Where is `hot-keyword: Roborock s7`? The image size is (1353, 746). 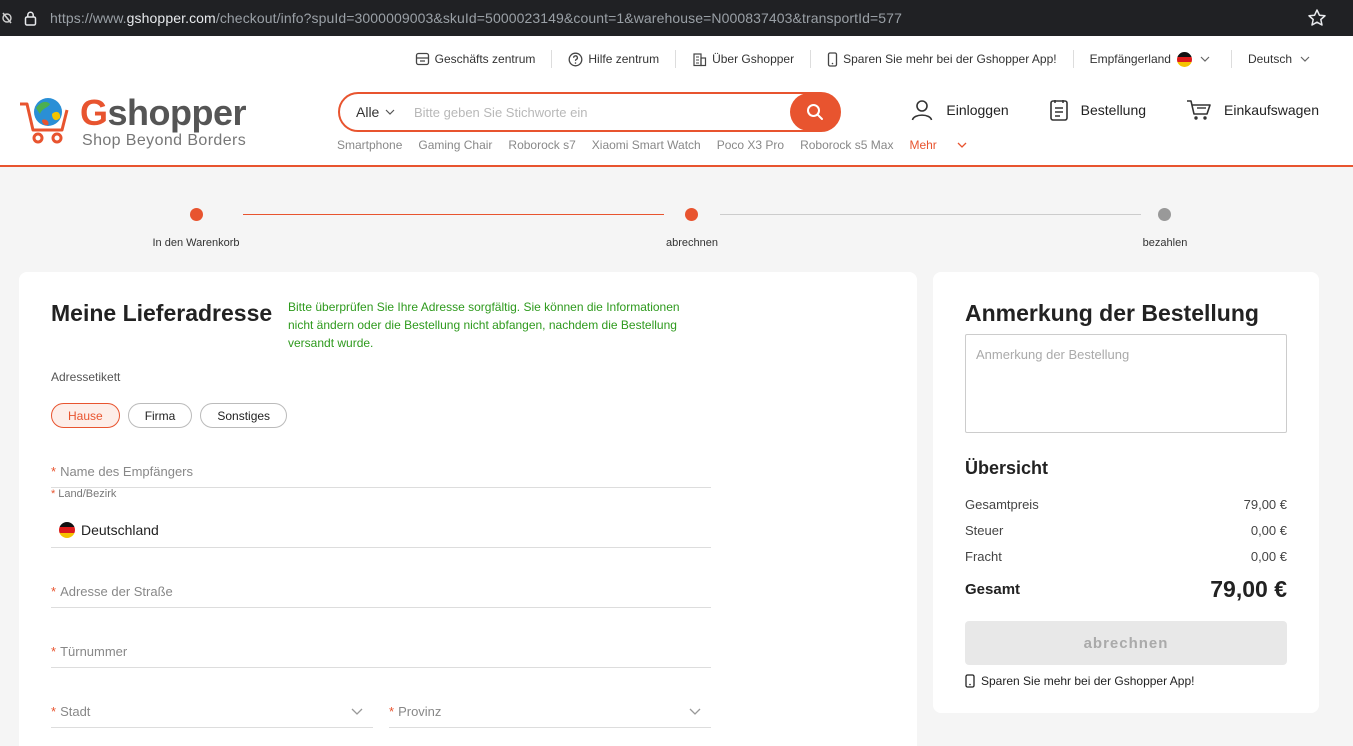 hot-keyword: Roborock s7 is located at coordinates (541, 145).